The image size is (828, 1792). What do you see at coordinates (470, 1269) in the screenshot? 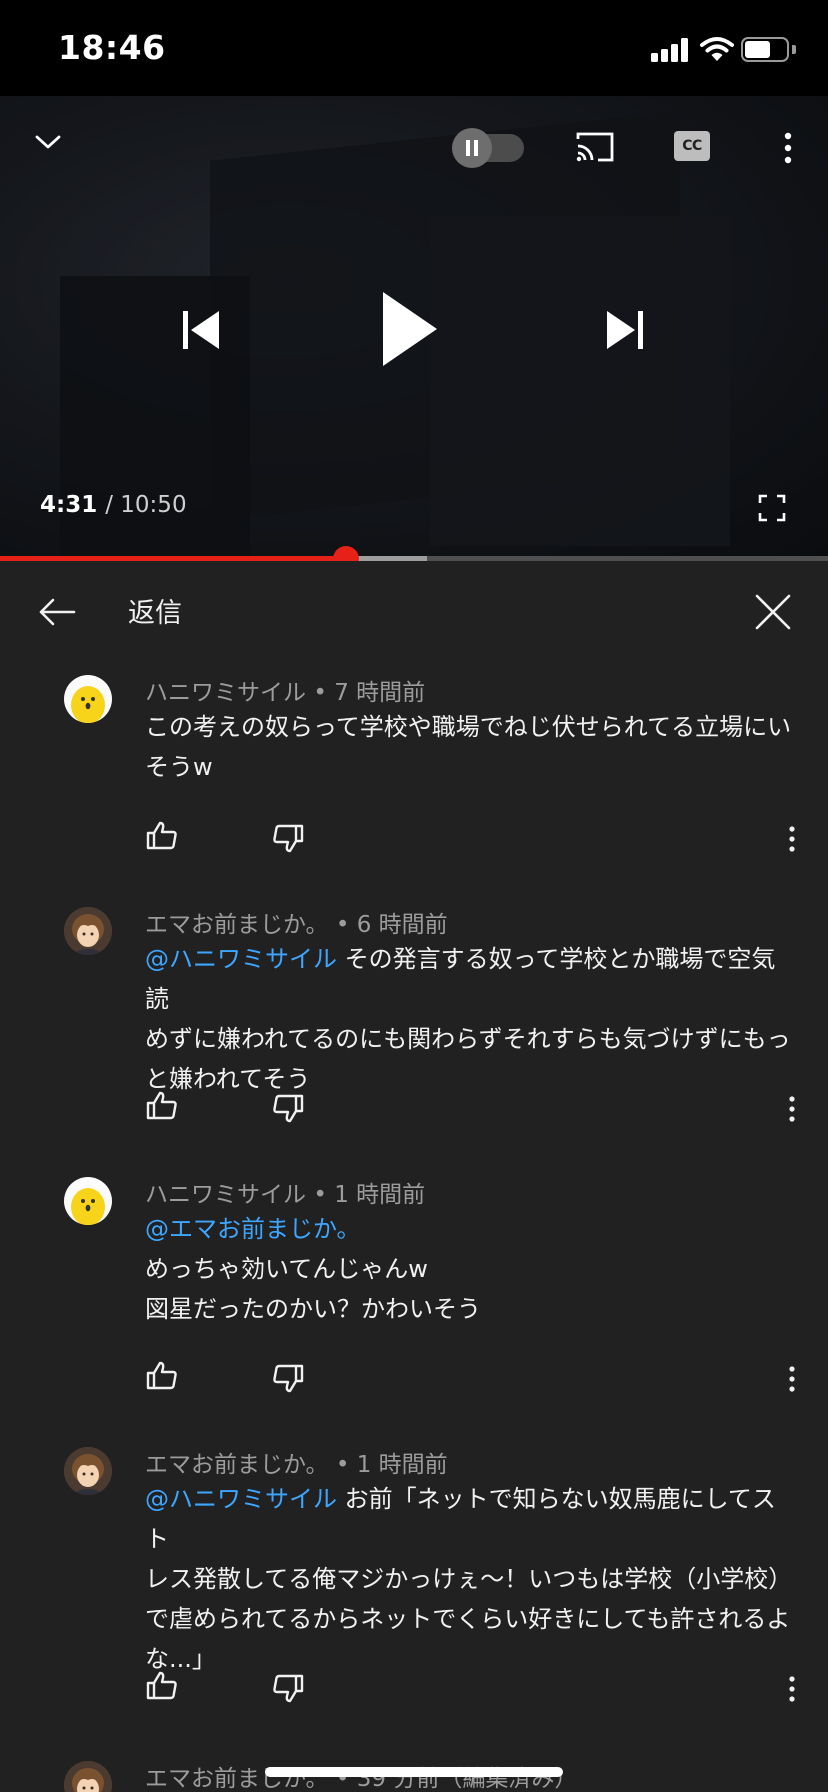
I see `comment-text: @エマお前まじか。 めっちゃ効いてんじゃんw 図星だったのかい？かわいそう` at bounding box center [470, 1269].